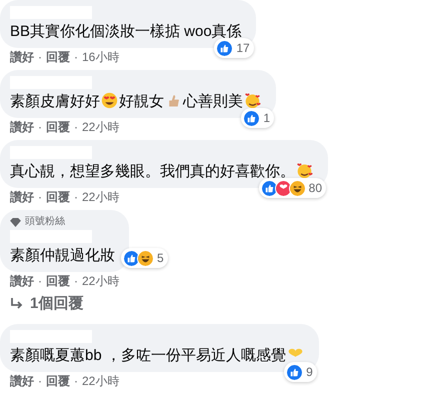 This screenshot has width=441, height=416. I want to click on reaction-summary: 5, so click(144, 258).